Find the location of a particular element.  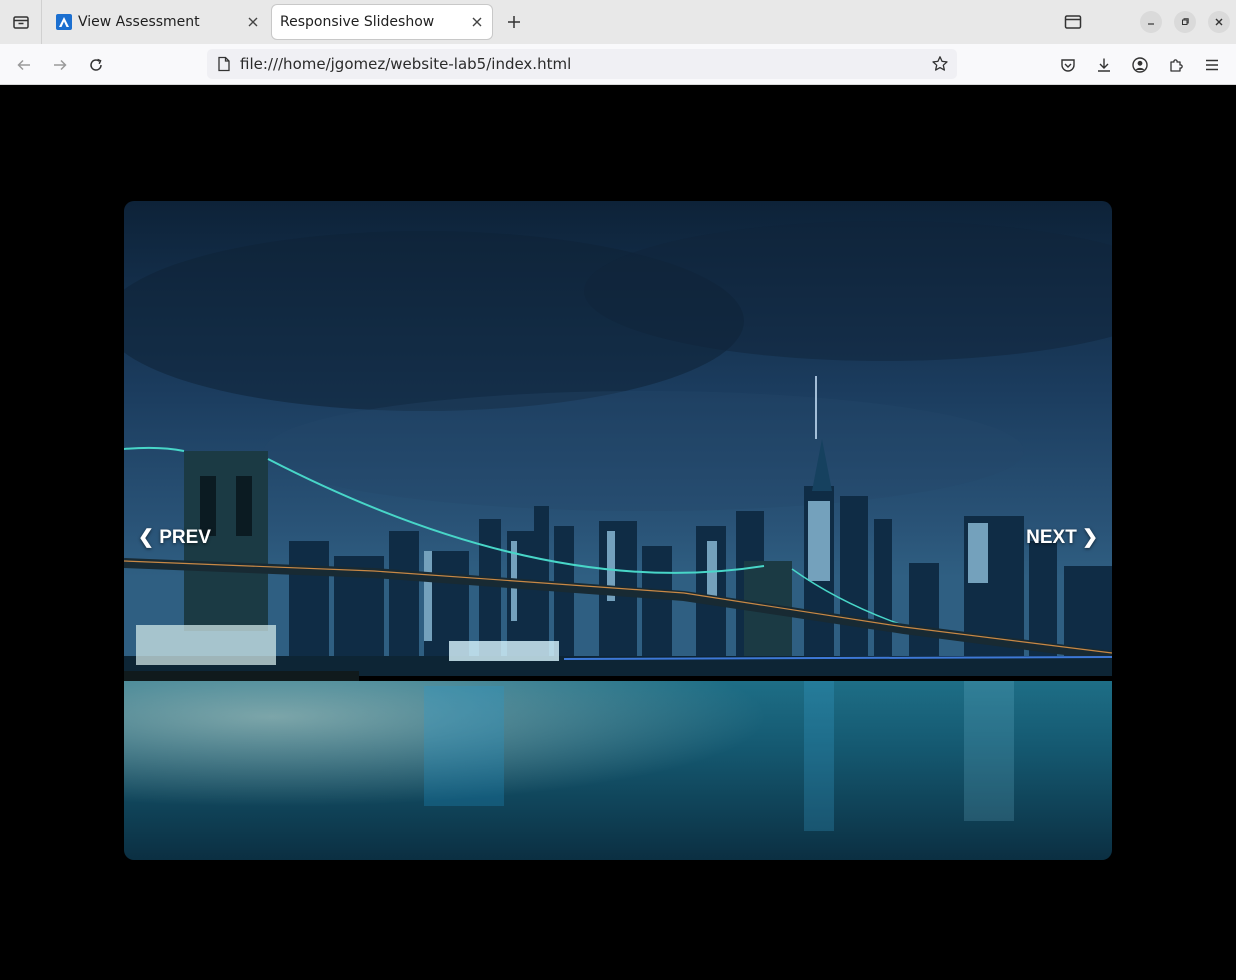

downloads-button is located at coordinates (1104, 65).